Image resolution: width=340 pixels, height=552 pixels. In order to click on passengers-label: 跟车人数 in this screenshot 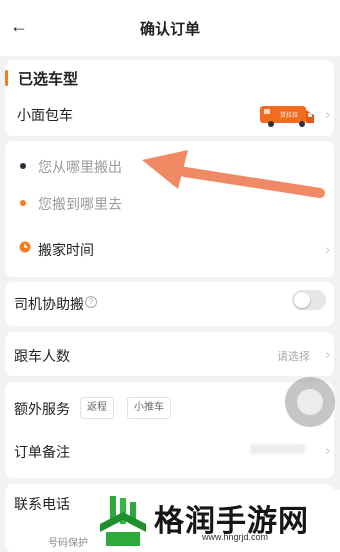, I will do `click(42, 356)`.